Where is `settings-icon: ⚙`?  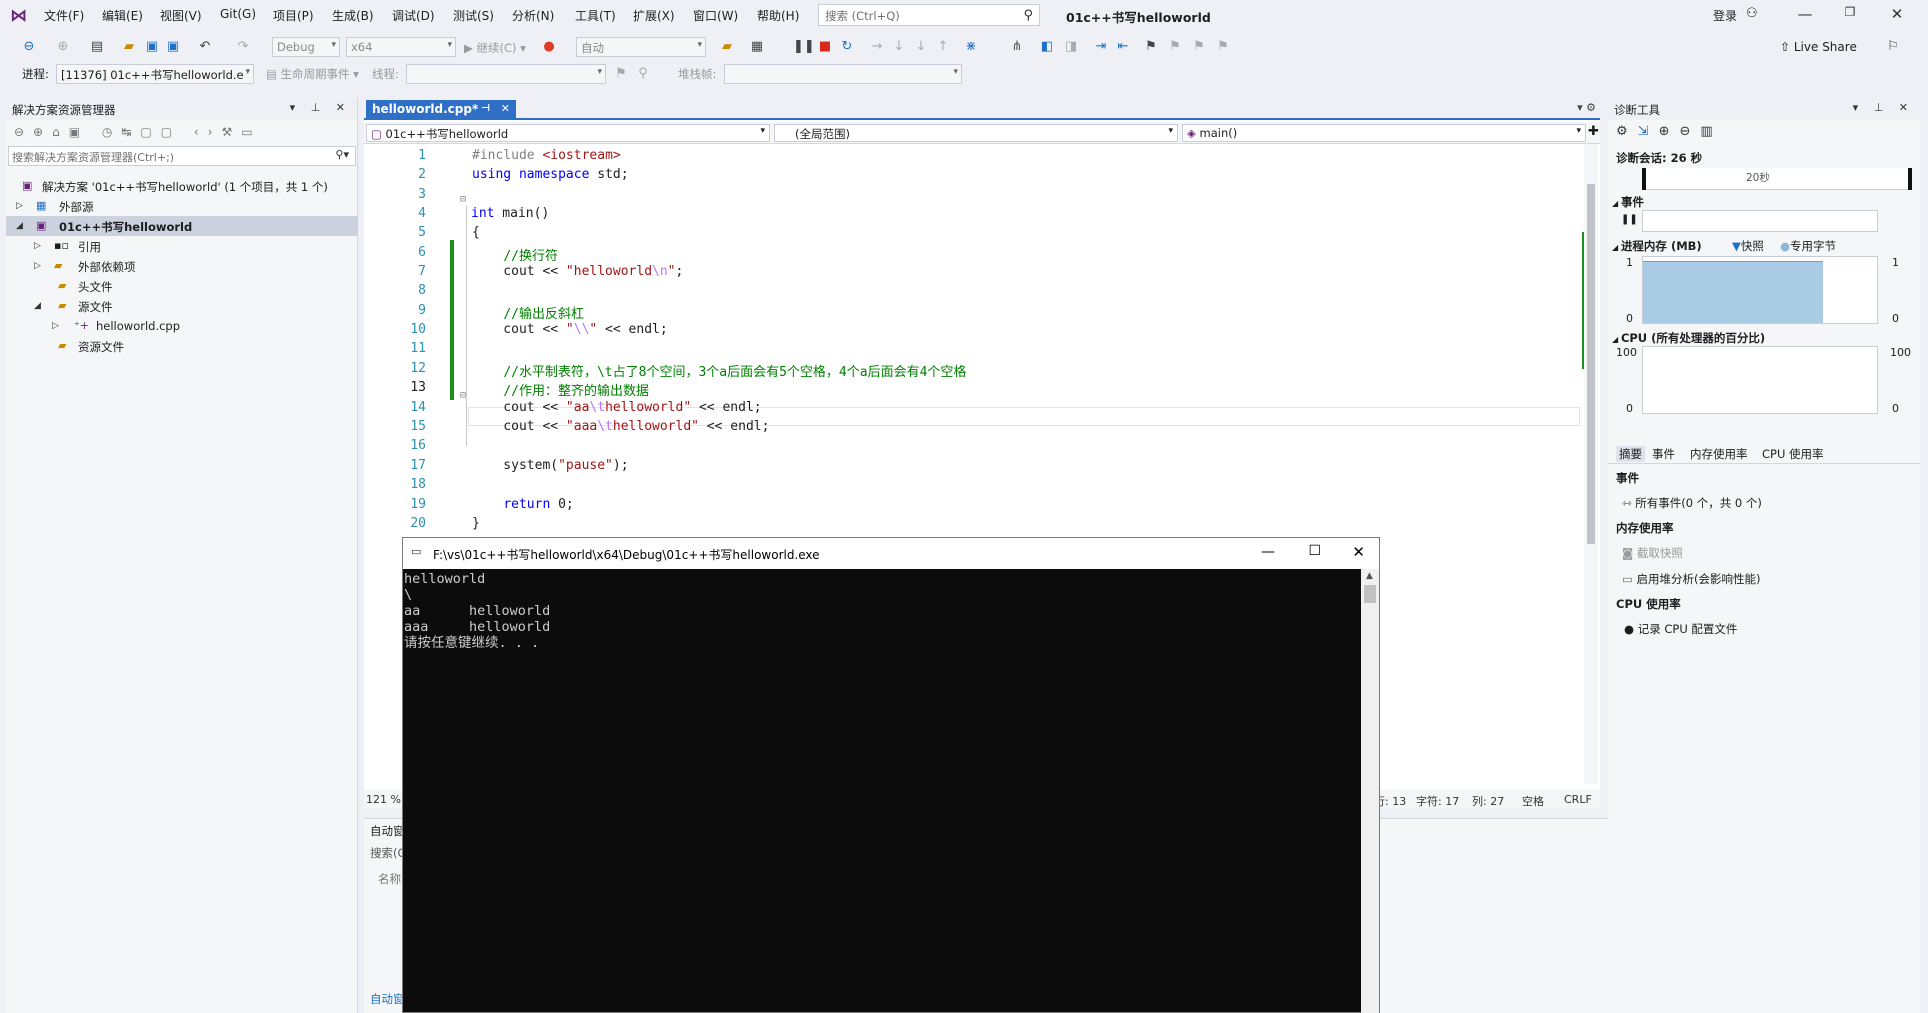
settings-icon: ⚙ is located at coordinates (1627, 131).